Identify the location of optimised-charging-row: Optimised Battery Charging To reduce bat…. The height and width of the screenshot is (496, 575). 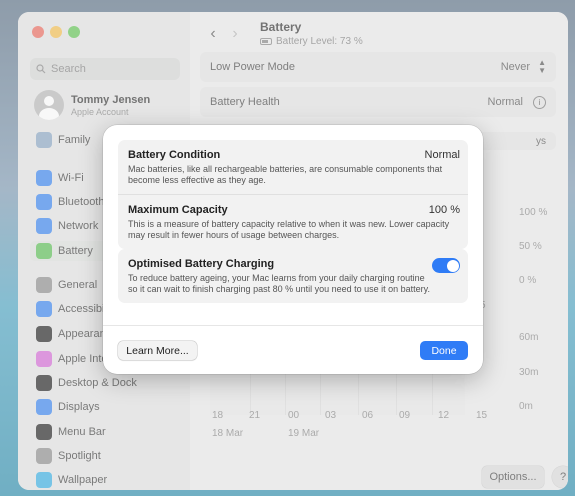
(293, 276).